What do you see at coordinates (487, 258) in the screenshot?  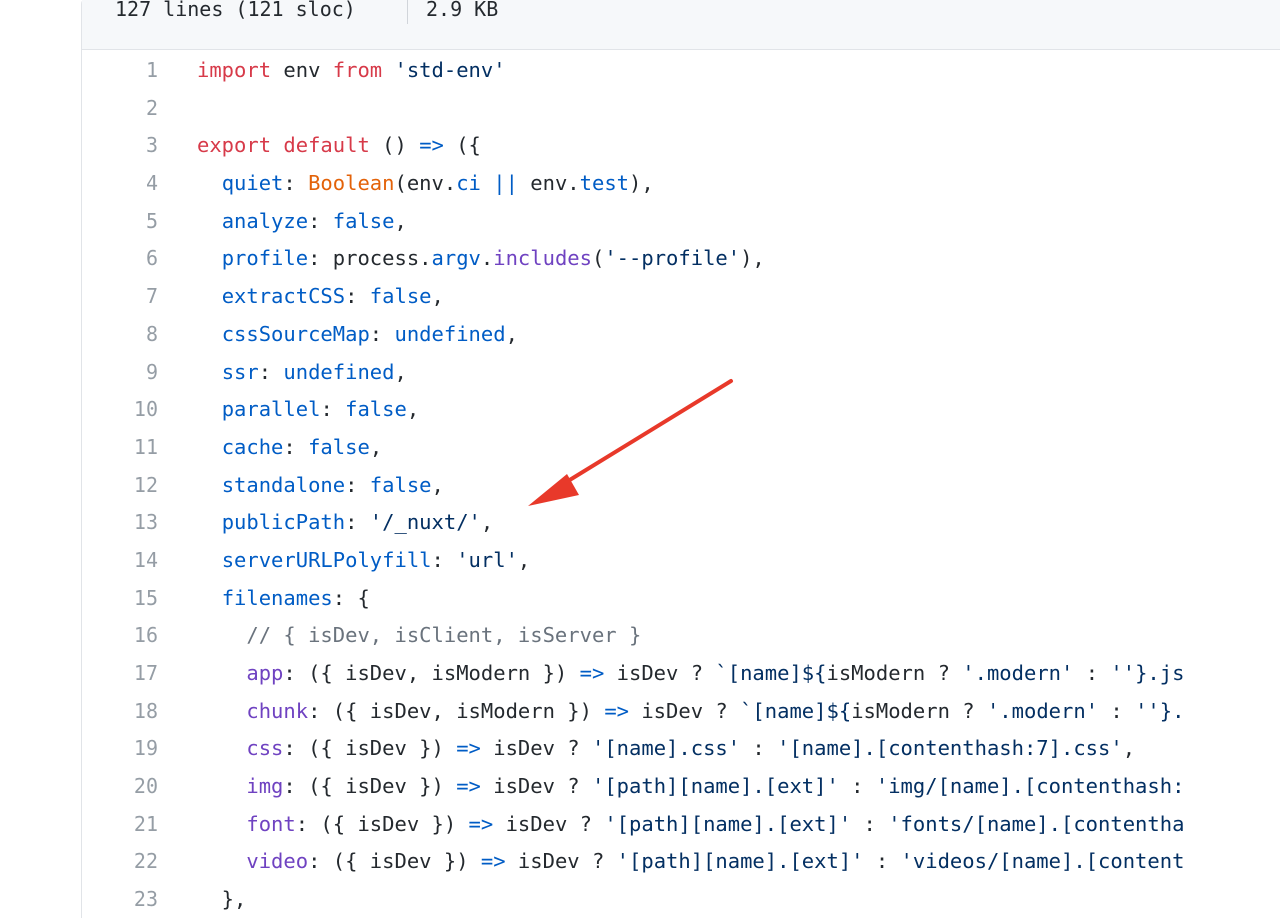 I see `code-token: .` at bounding box center [487, 258].